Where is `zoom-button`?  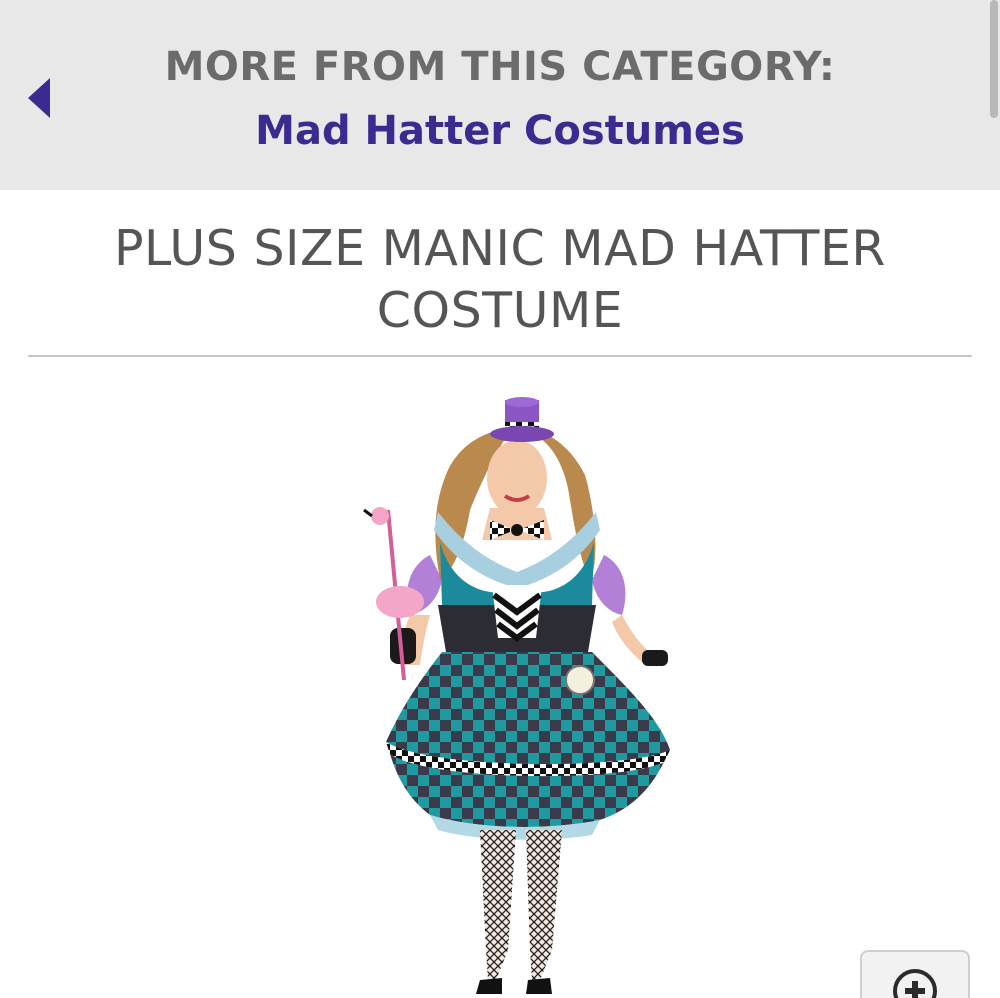 zoom-button is located at coordinates (915, 974).